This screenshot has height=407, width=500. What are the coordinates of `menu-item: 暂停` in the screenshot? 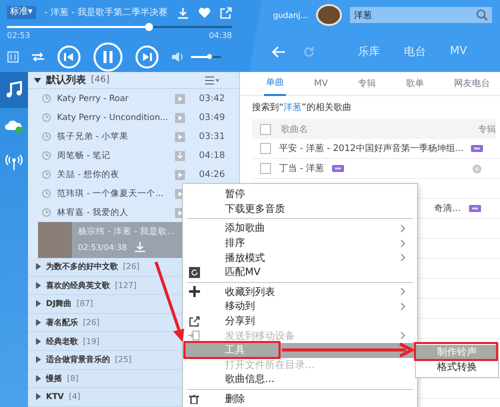 It's located at (300, 194).